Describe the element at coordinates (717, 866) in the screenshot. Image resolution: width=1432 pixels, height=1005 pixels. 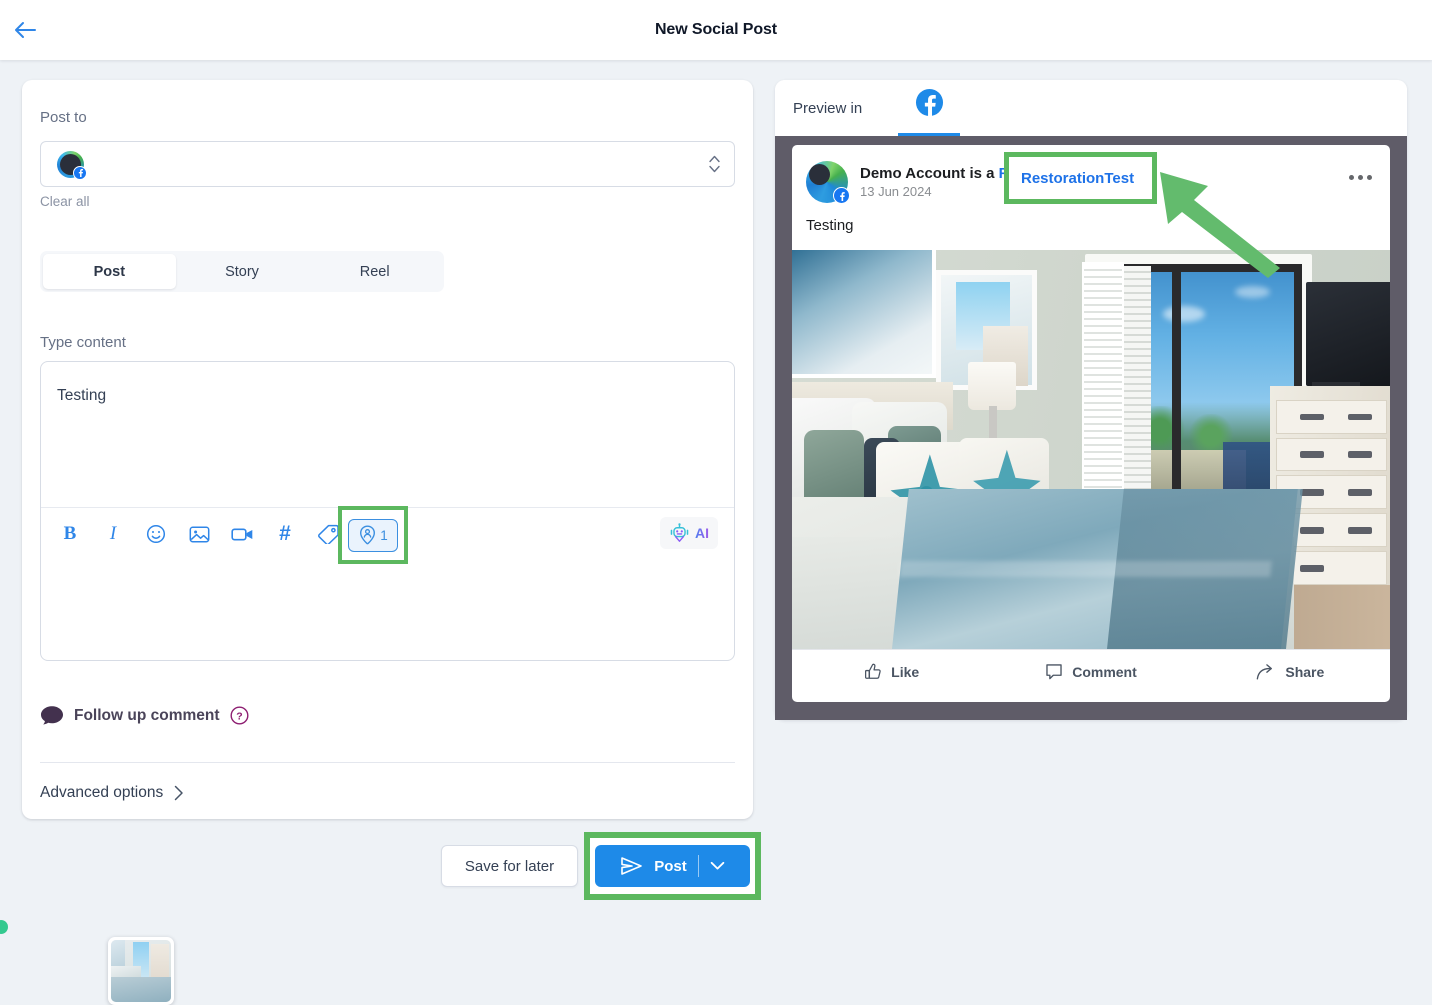
I see `chevron-down-icon` at that location.